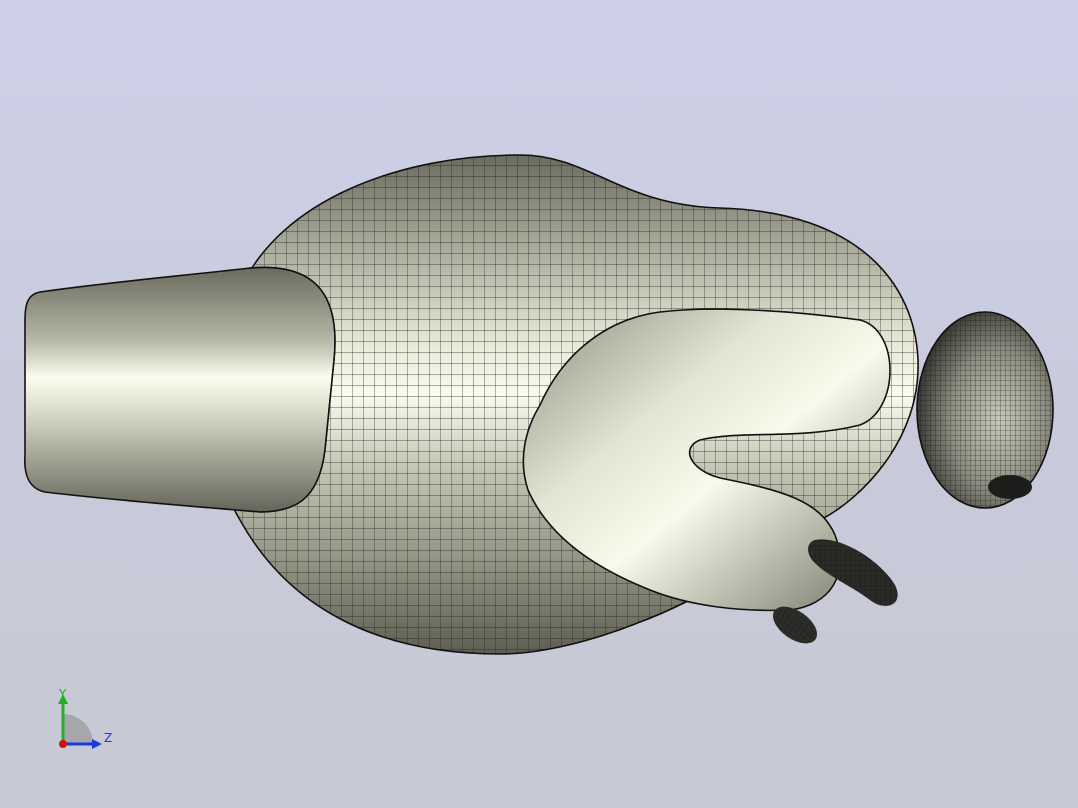 This screenshot has height=808, width=1078. What do you see at coordinates (97, 744) in the screenshot?
I see `z-axis-arrow-icon` at bounding box center [97, 744].